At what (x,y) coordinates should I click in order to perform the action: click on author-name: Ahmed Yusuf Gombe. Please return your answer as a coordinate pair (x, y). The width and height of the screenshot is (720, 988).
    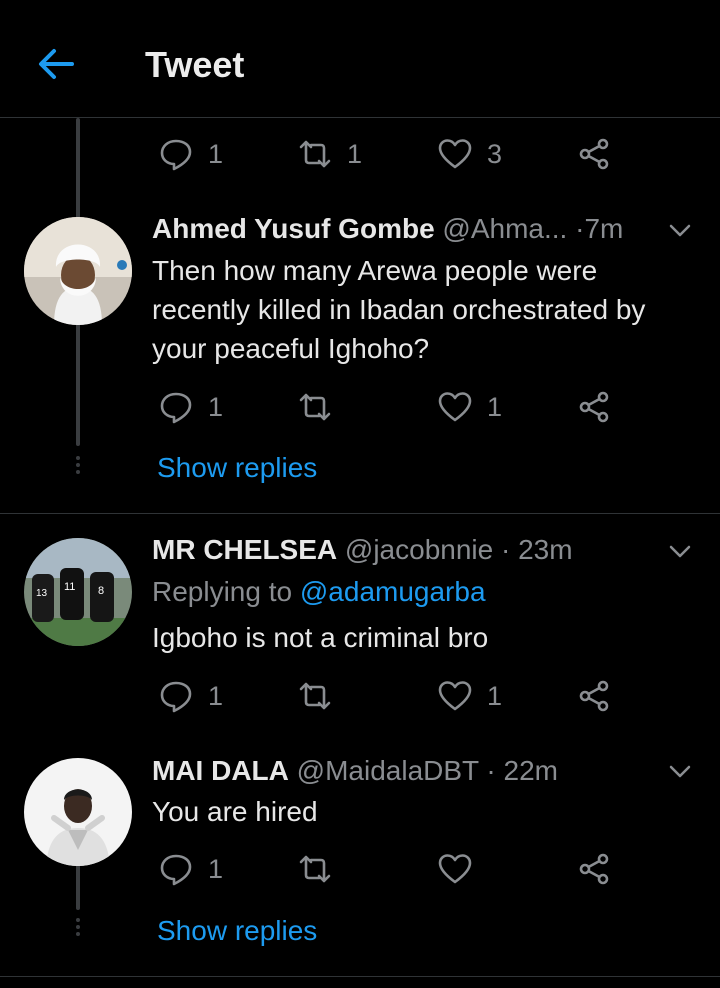
    Looking at the image, I should click on (293, 228).